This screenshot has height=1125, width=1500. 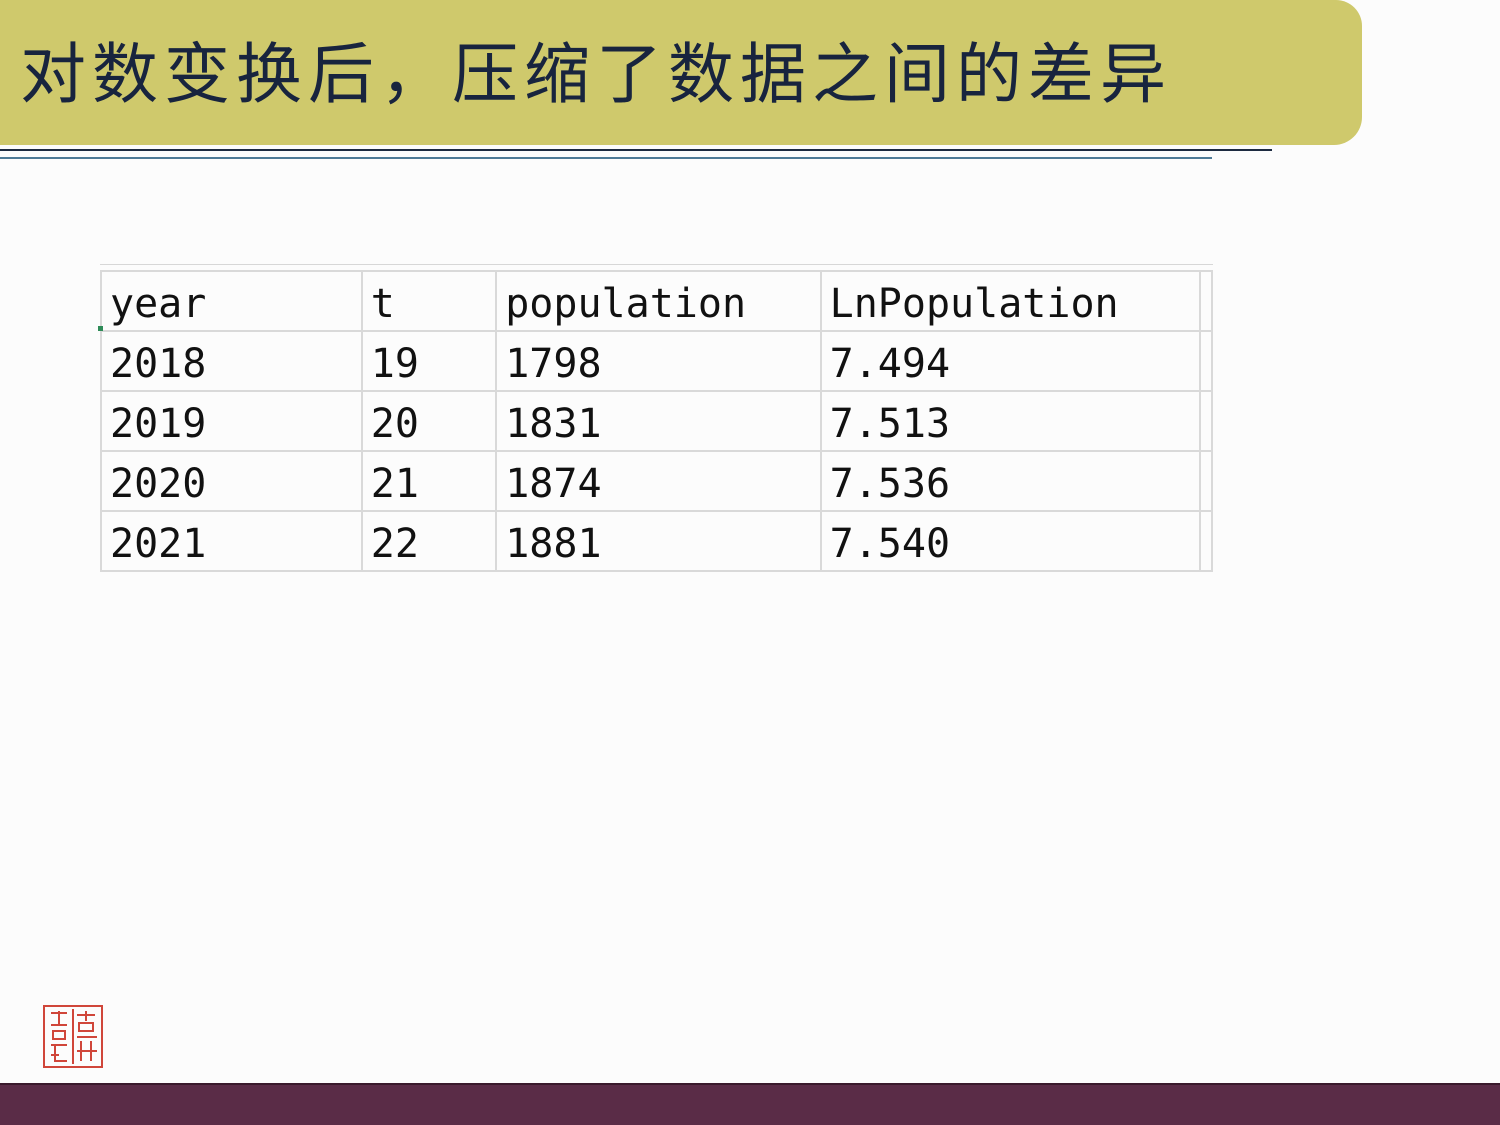 I want to click on seal-stamp-icon, so click(x=73, y=1036).